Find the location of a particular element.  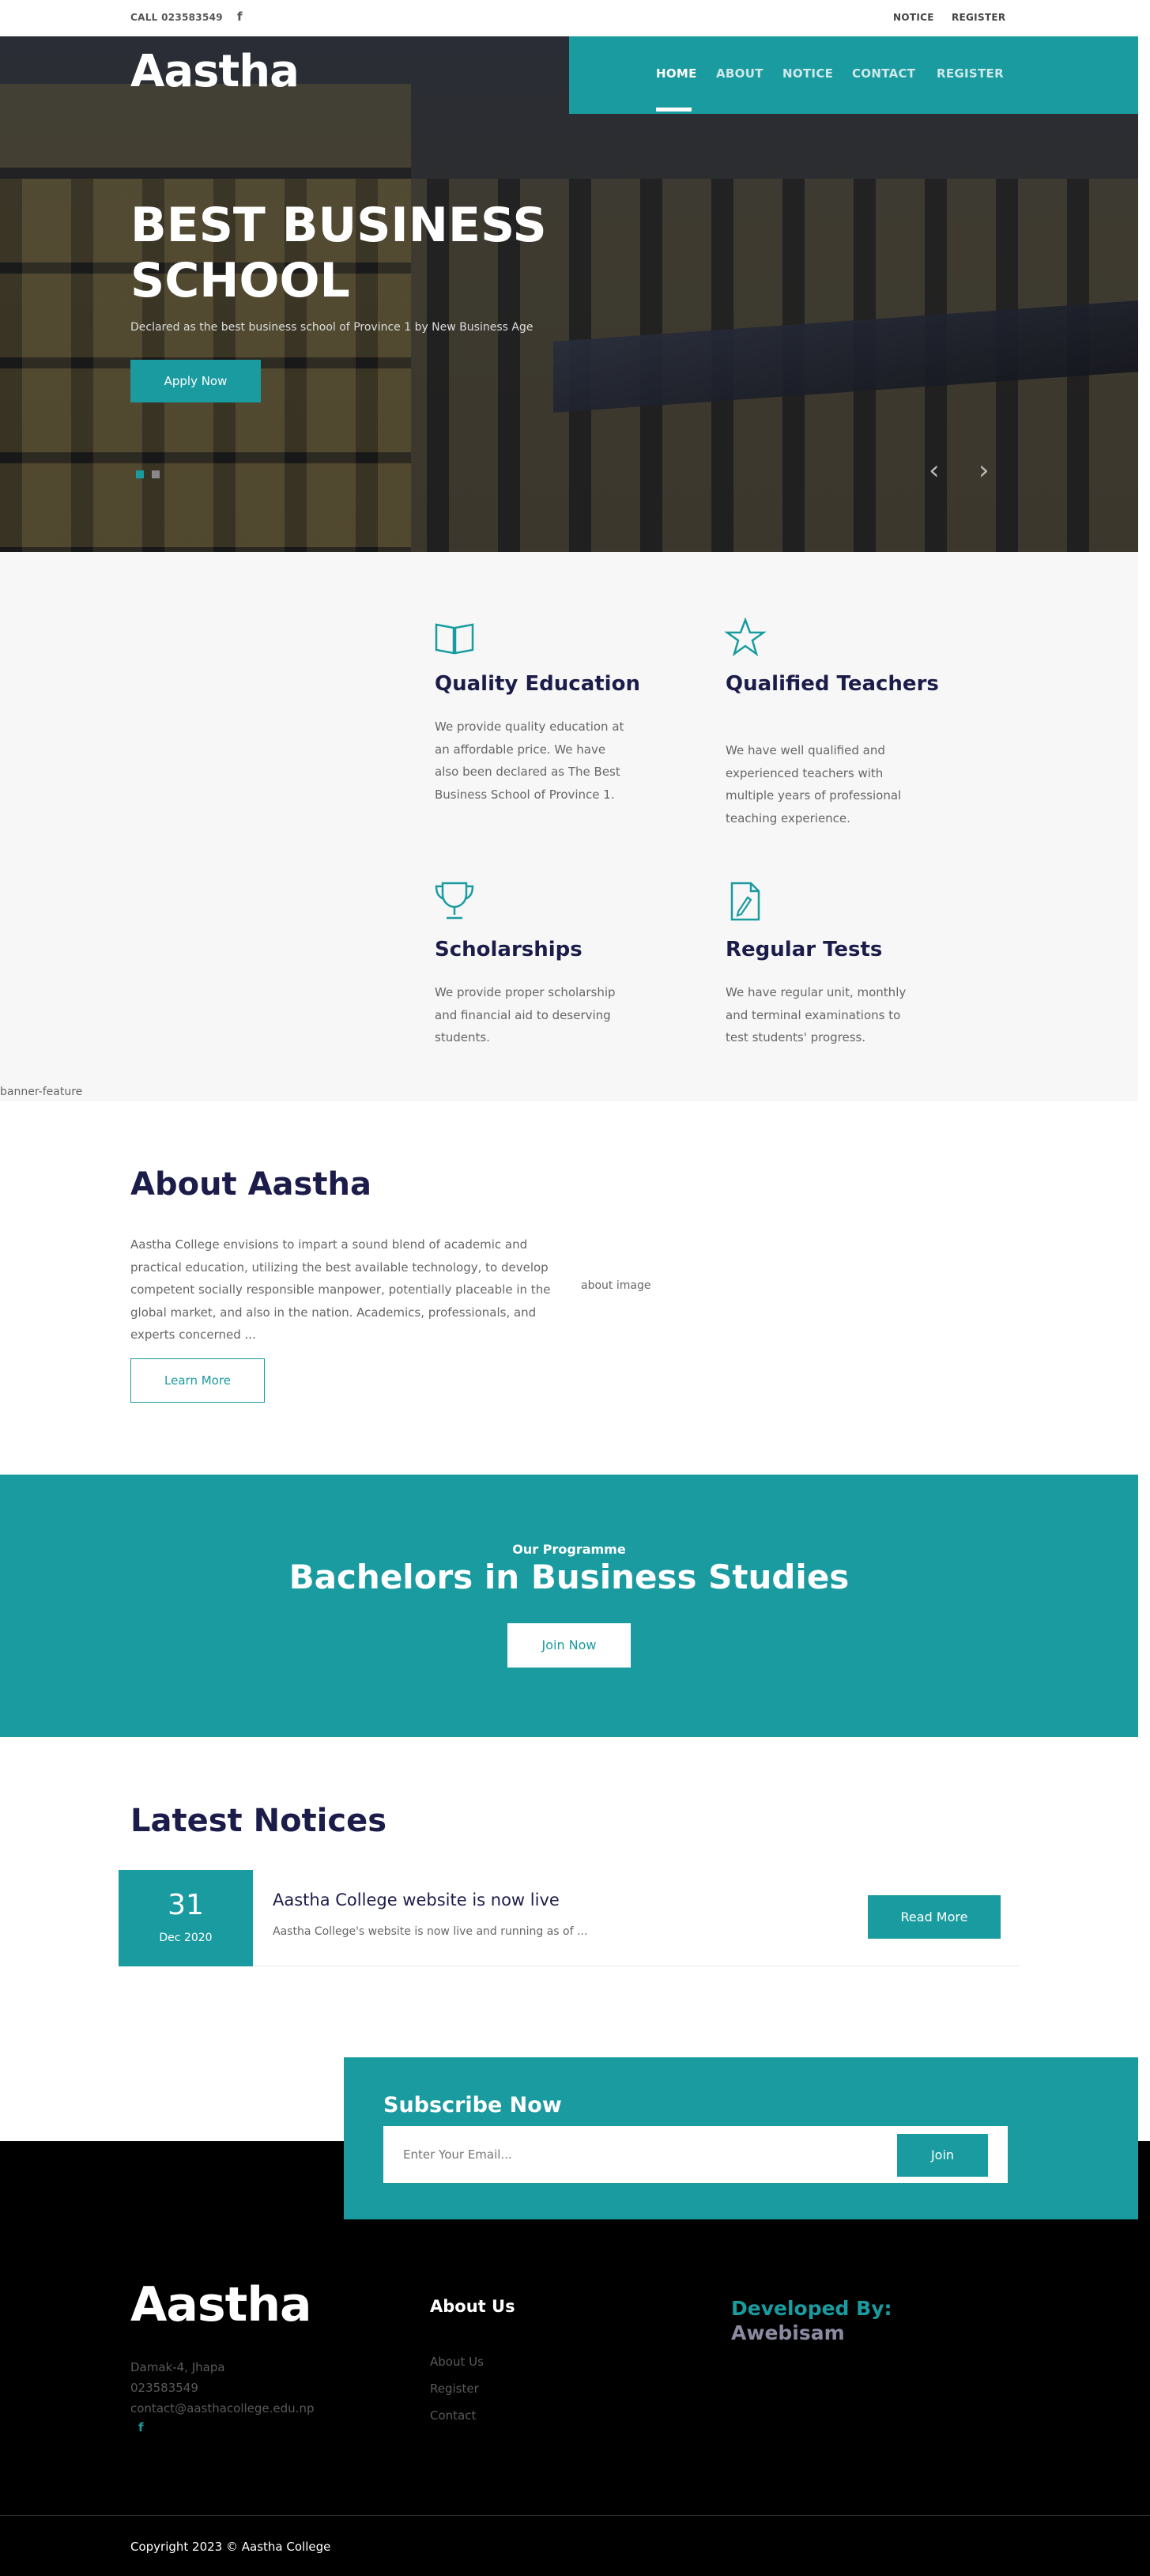

subscribe-join-button: Join is located at coordinates (942, 2155).